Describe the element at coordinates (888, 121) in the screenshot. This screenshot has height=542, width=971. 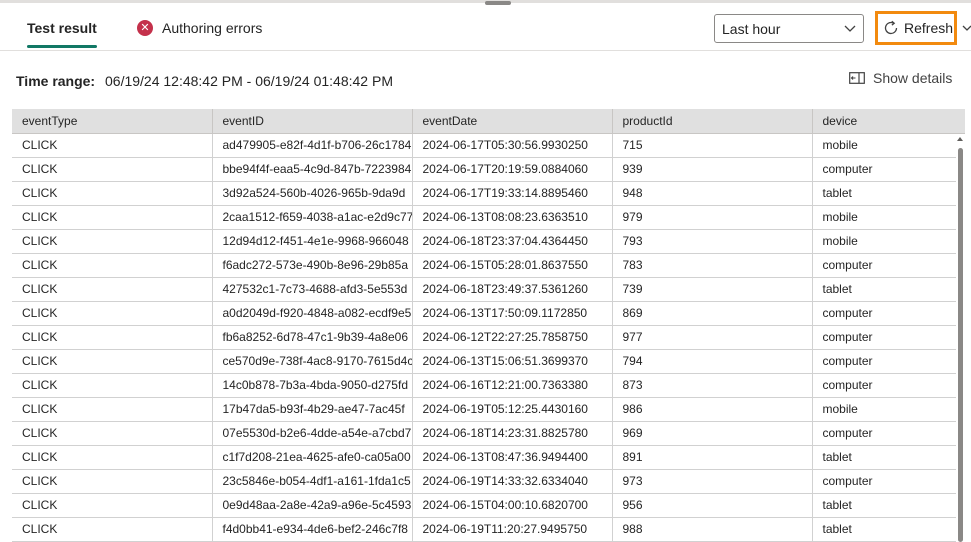
I see `column-header-device: device` at that location.